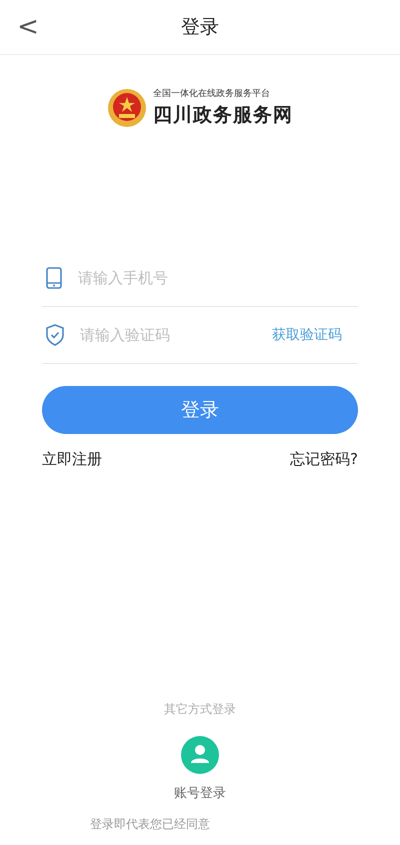  What do you see at coordinates (200, 755) in the screenshot?
I see `user-icon` at bounding box center [200, 755].